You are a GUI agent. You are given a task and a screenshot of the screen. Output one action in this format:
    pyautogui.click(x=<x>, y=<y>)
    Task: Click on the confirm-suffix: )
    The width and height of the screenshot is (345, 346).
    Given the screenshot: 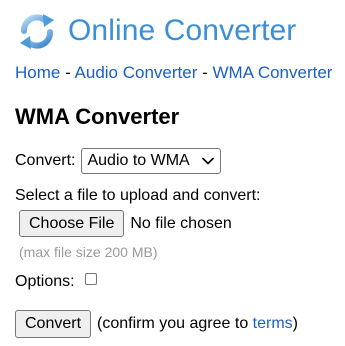 What is the action you would take?
    pyautogui.click(x=295, y=323)
    